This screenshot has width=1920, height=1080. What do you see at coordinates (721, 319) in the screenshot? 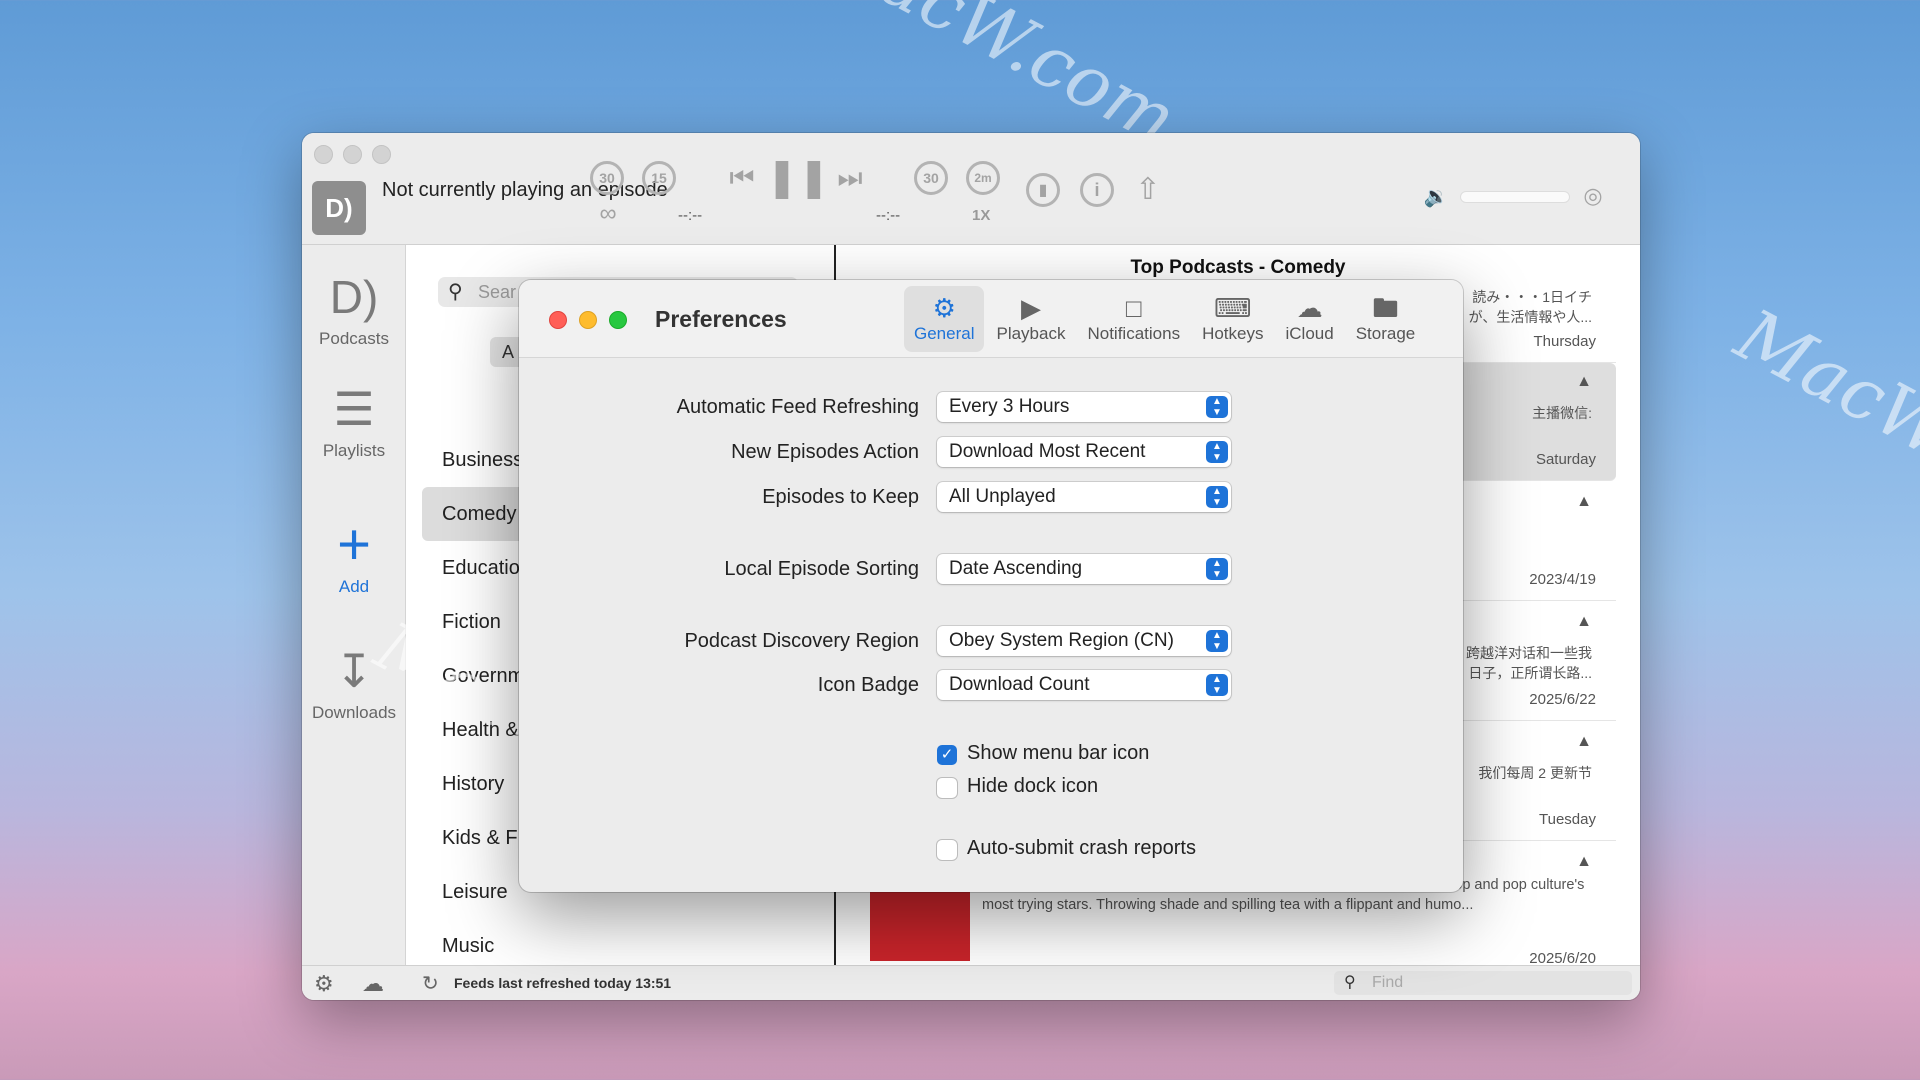
I see `dialog-title: Preferences` at bounding box center [721, 319].